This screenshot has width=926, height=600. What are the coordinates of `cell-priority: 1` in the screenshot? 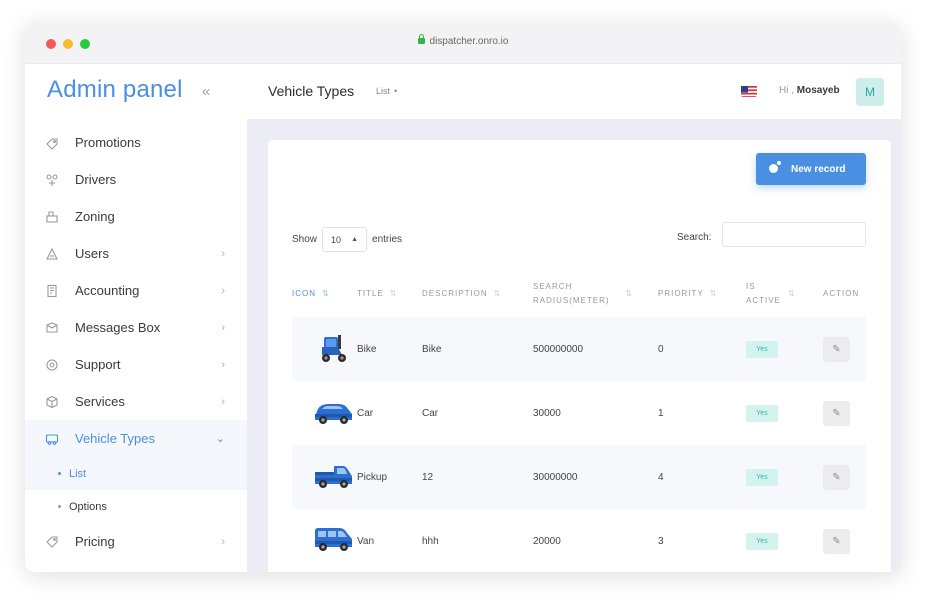 It's located at (661, 413).